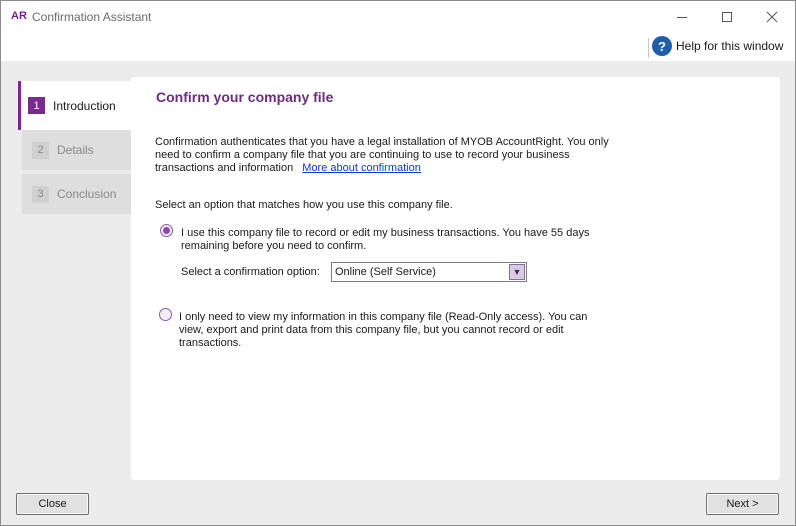 The image size is (796, 526). I want to click on confirmation-option-select: Online (Self Service) ▼, so click(429, 272).